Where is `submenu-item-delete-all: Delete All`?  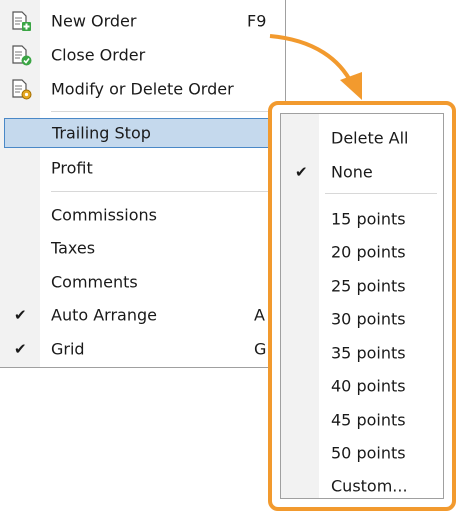
submenu-item-delete-all: Delete All is located at coordinates (362, 138).